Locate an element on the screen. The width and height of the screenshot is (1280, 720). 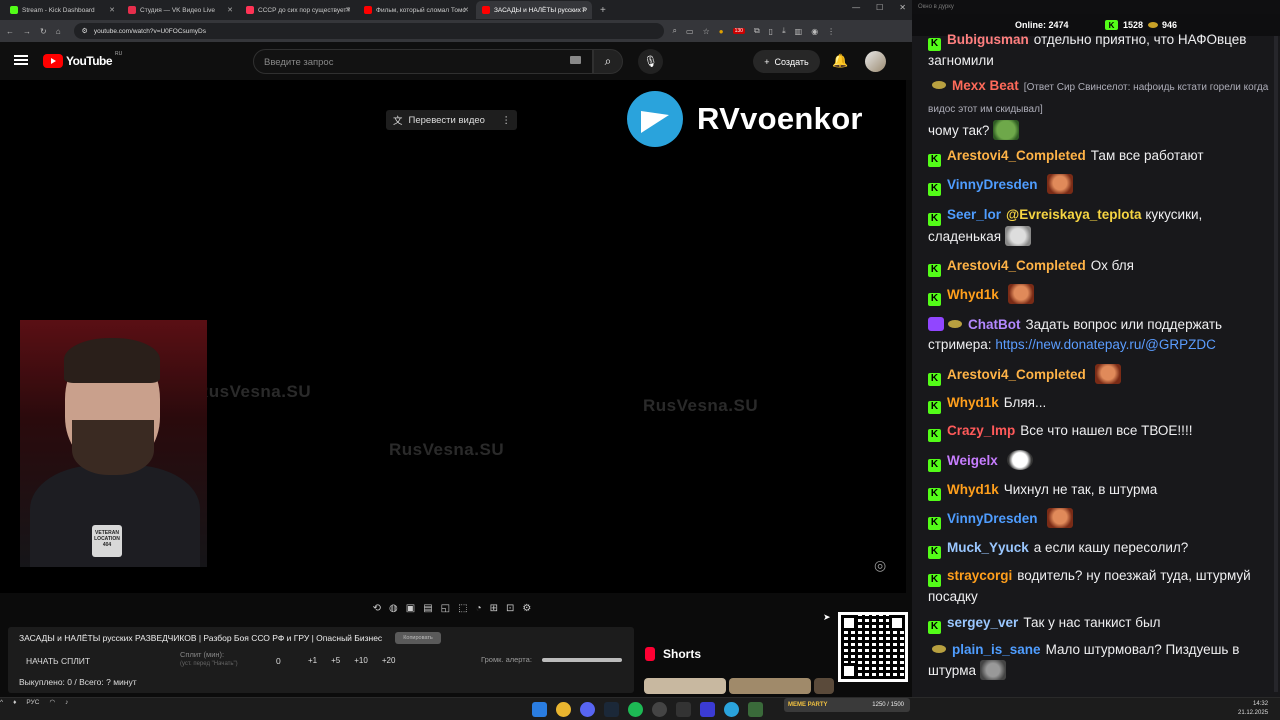
lang-indicator: РУС is located at coordinates (32, 702).